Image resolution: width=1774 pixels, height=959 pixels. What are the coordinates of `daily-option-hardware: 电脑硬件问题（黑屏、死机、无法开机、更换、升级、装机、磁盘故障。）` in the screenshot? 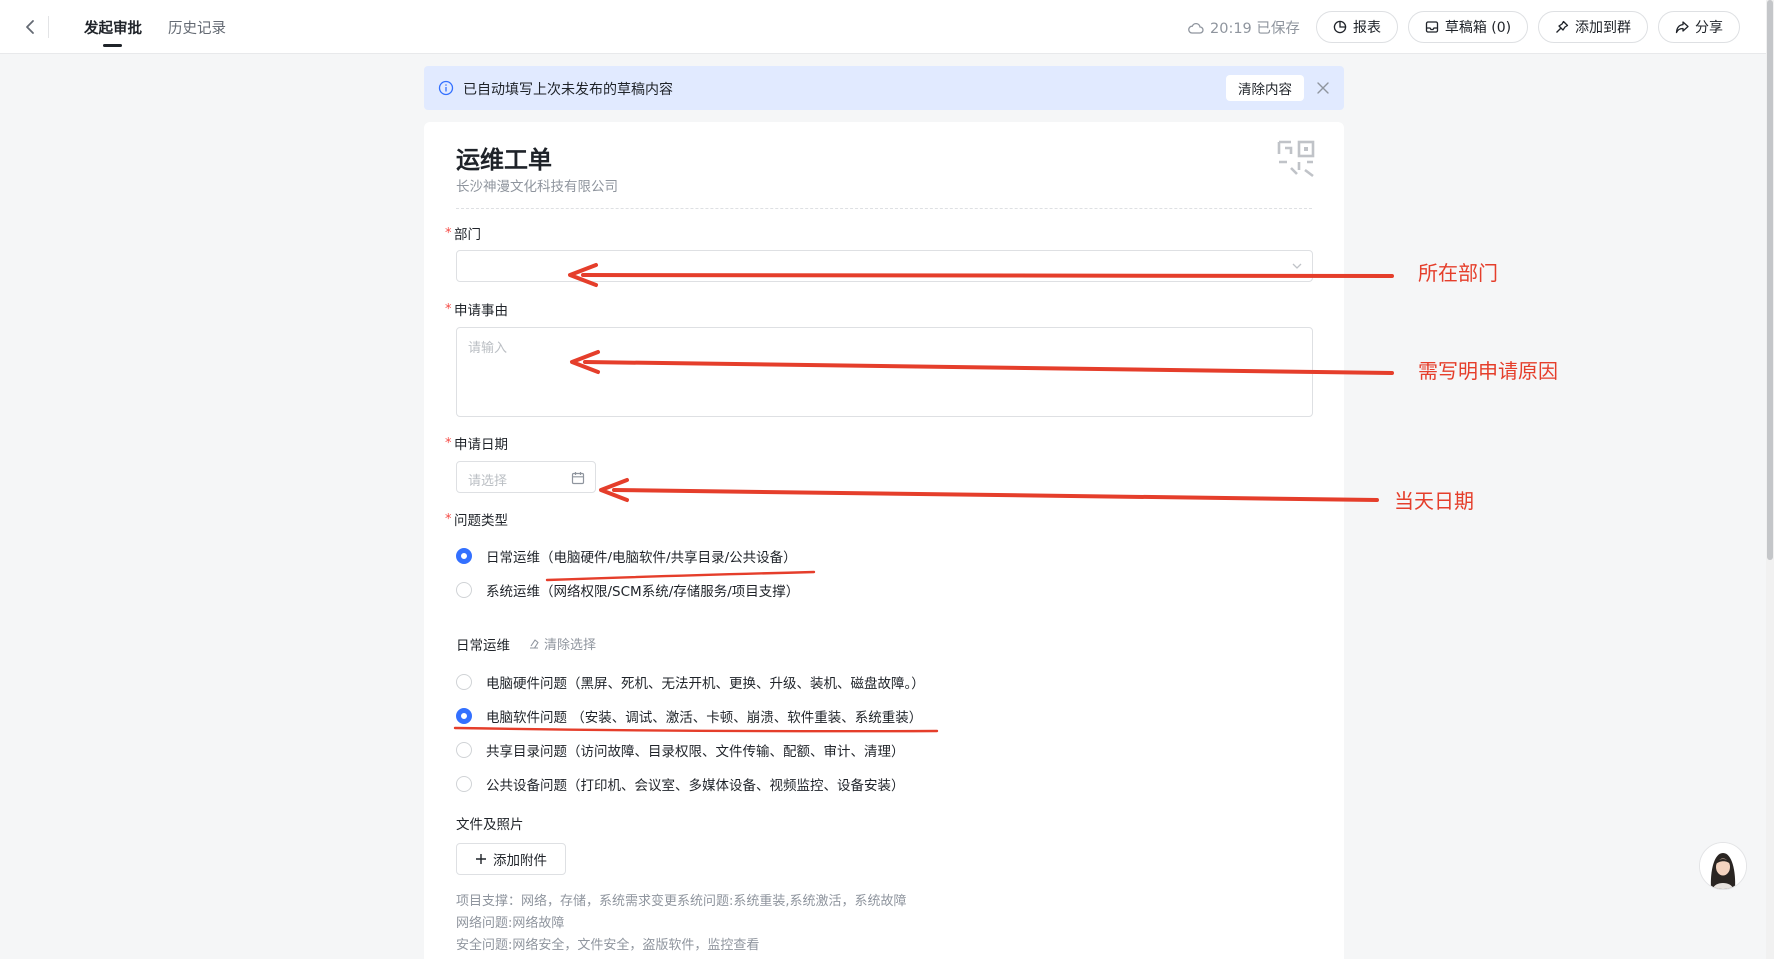 It's located at (690, 682).